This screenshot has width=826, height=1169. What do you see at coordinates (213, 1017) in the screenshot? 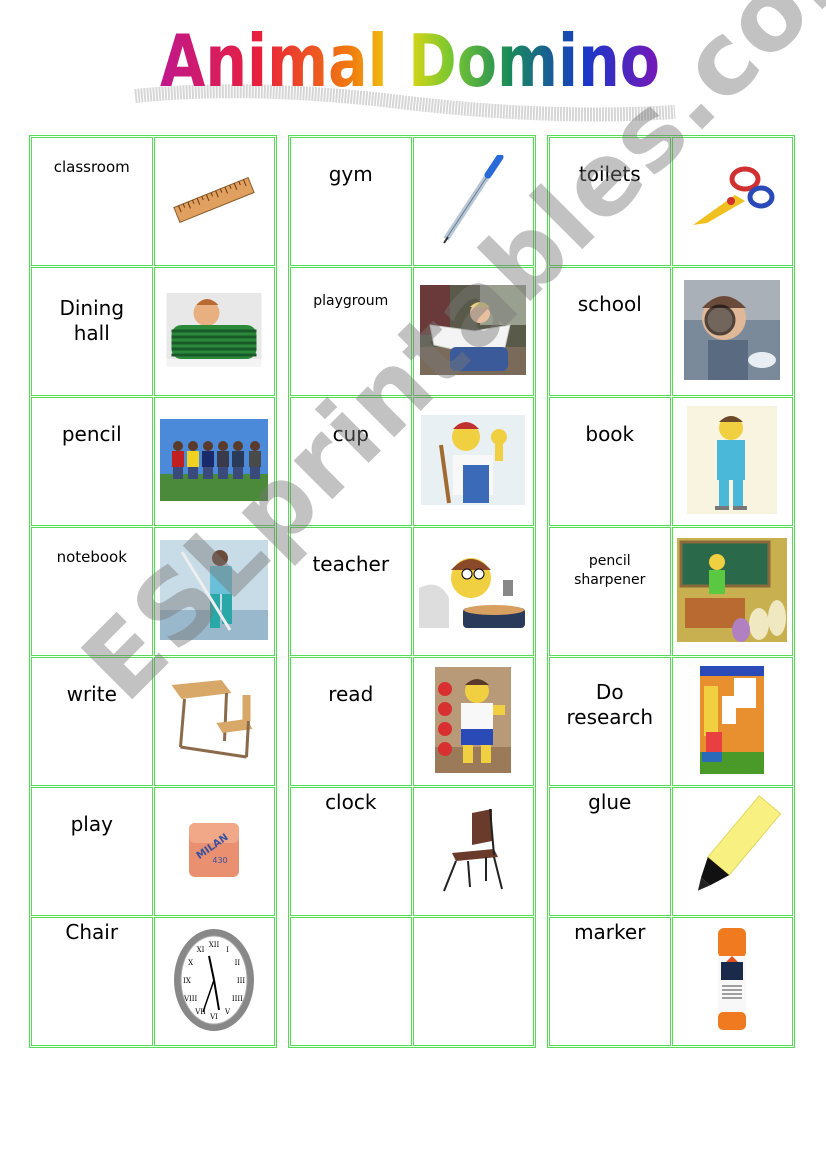
I see `svg-text: VI` at bounding box center [213, 1017].